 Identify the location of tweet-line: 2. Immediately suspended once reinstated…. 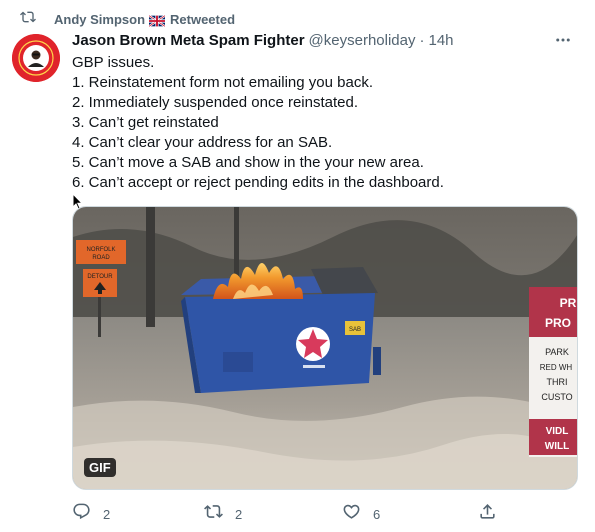
(215, 102).